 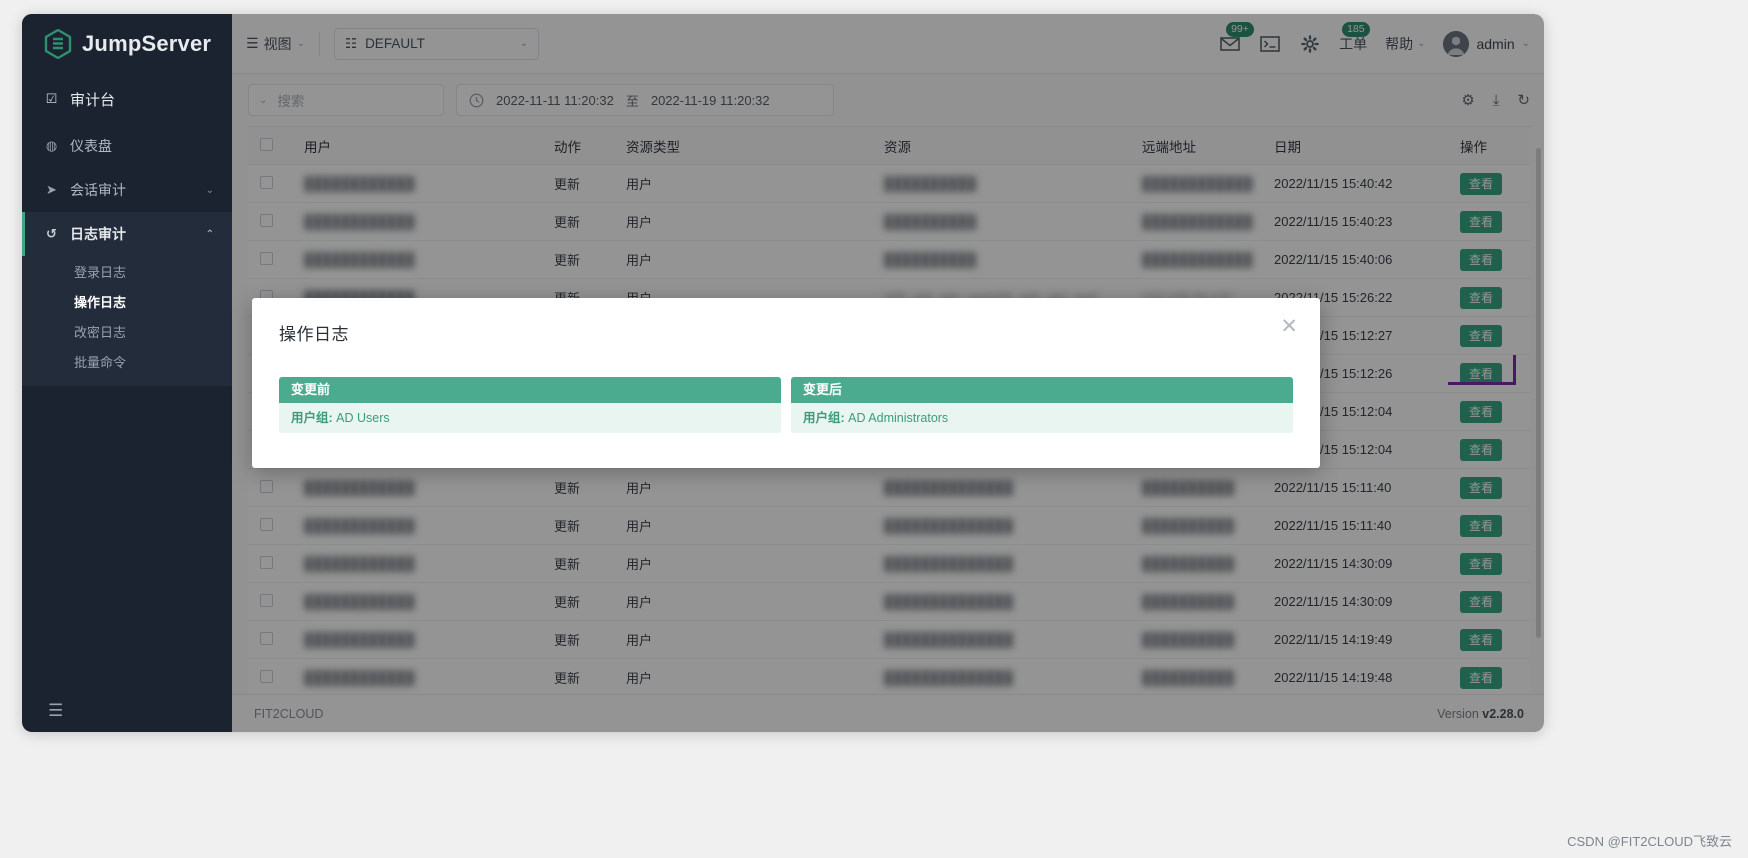 What do you see at coordinates (898, 418) in the screenshot?
I see `after-field-value: AD Administrators` at bounding box center [898, 418].